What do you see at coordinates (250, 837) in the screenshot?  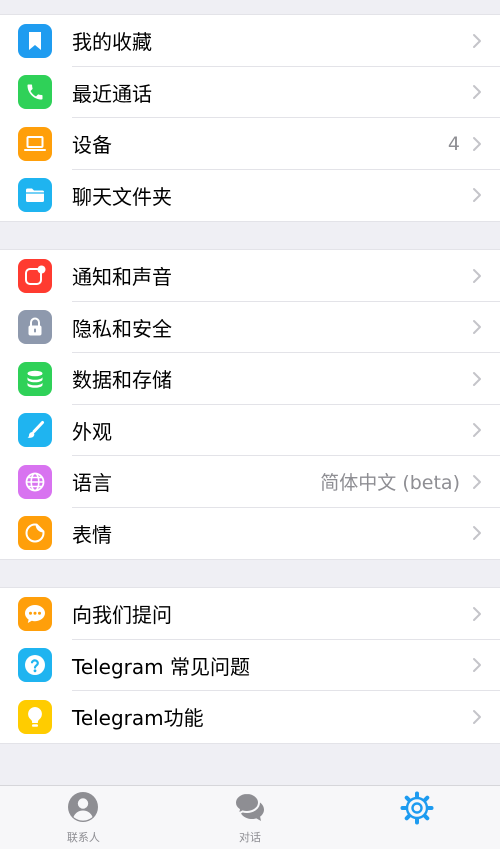 I see `tab-chats-label: 对话` at bounding box center [250, 837].